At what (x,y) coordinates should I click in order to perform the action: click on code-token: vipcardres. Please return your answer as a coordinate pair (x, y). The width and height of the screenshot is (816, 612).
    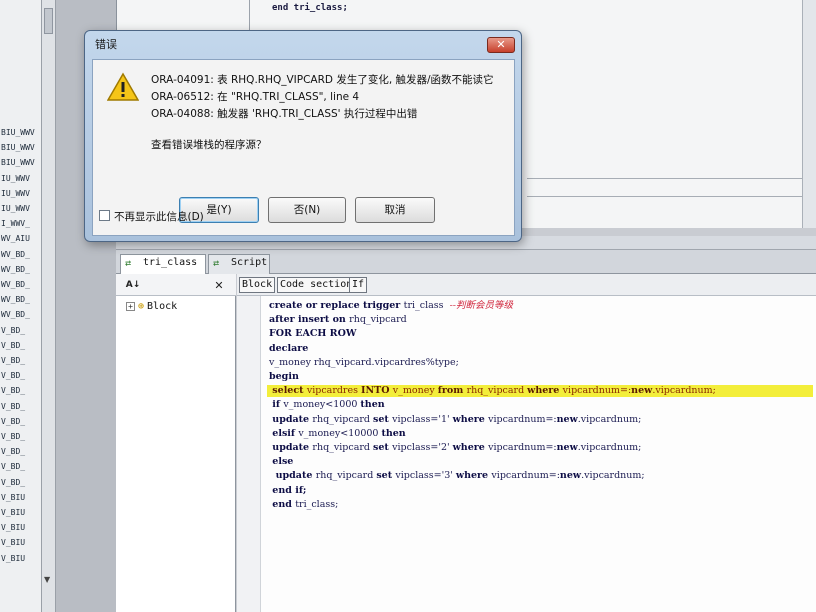
    Looking at the image, I should click on (333, 391).